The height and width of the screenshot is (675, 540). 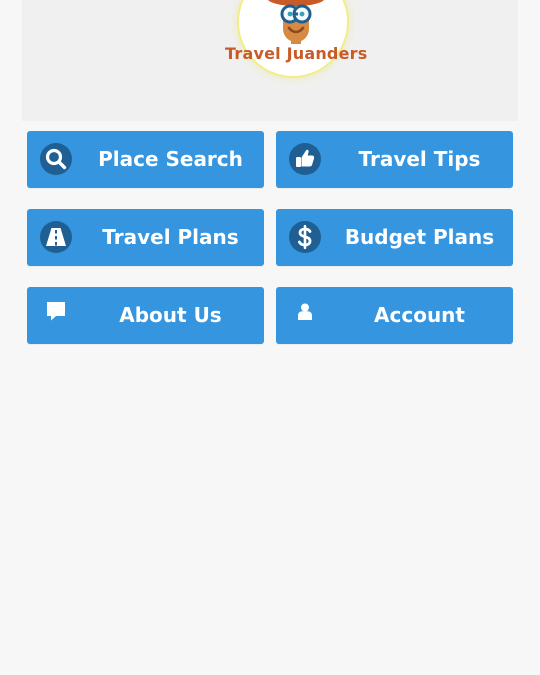 I want to click on about-us-button: About Us, so click(x=145, y=315).